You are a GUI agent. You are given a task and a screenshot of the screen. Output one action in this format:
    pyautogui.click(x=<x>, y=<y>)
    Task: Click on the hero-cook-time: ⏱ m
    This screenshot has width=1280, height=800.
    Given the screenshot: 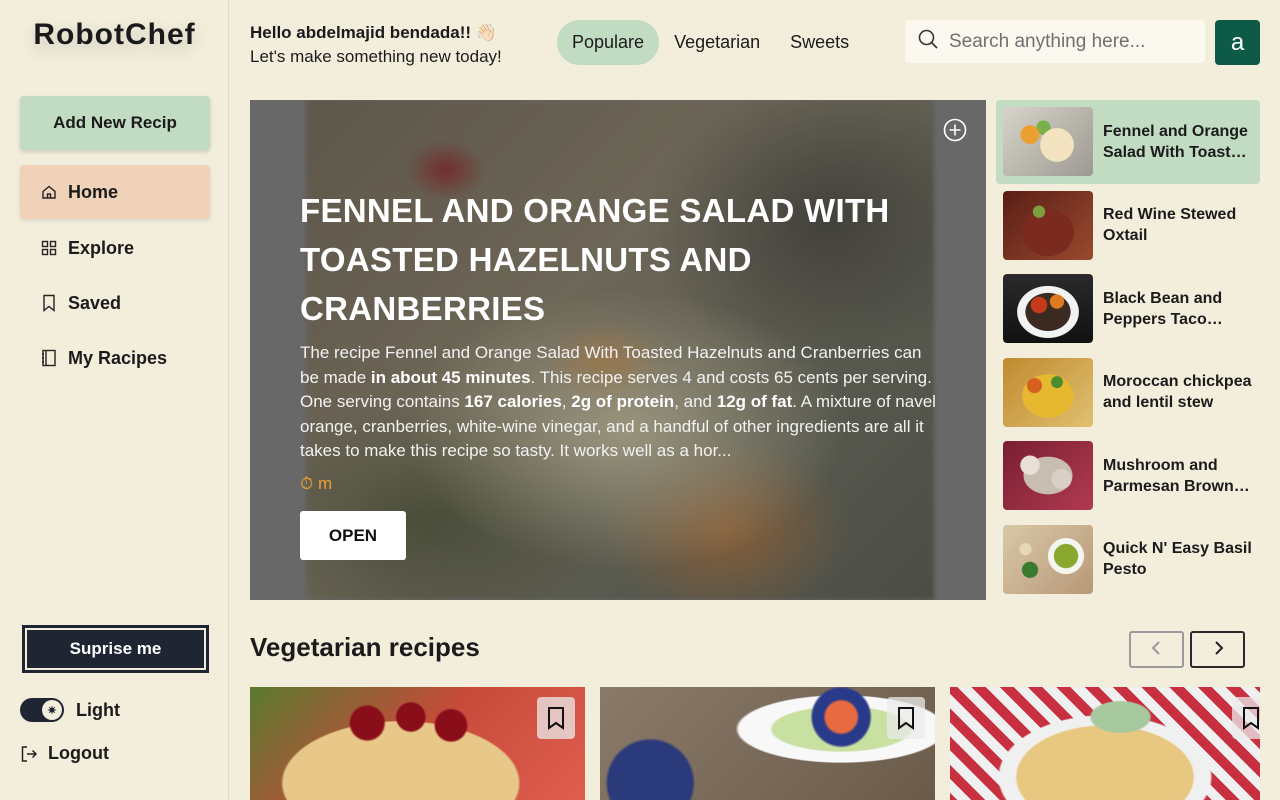 What is the action you would take?
    pyautogui.click(x=316, y=483)
    